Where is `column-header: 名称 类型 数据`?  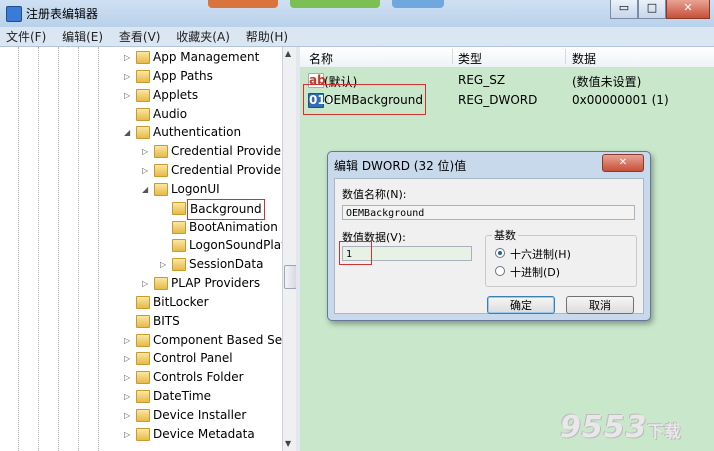
column-header: 名称 类型 数据 is located at coordinates (507, 57).